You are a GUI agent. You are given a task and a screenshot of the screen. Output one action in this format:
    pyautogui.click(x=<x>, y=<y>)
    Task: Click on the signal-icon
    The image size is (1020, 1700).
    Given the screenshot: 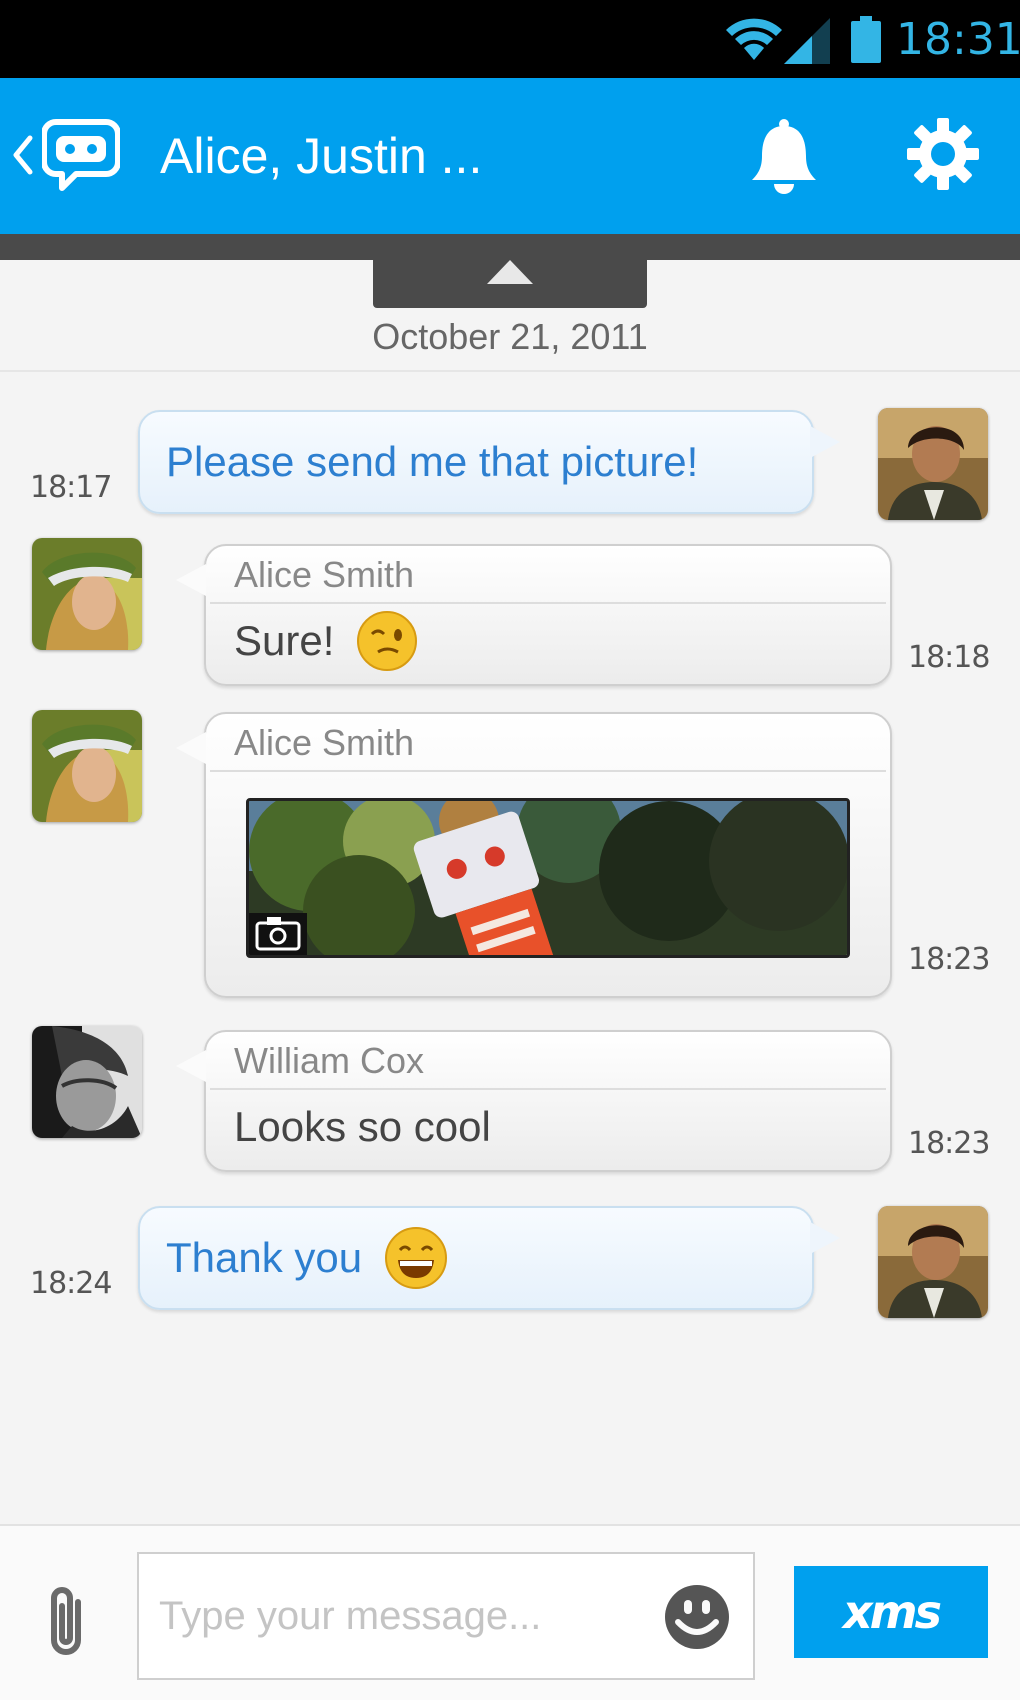 What is the action you would take?
    pyautogui.click(x=807, y=41)
    